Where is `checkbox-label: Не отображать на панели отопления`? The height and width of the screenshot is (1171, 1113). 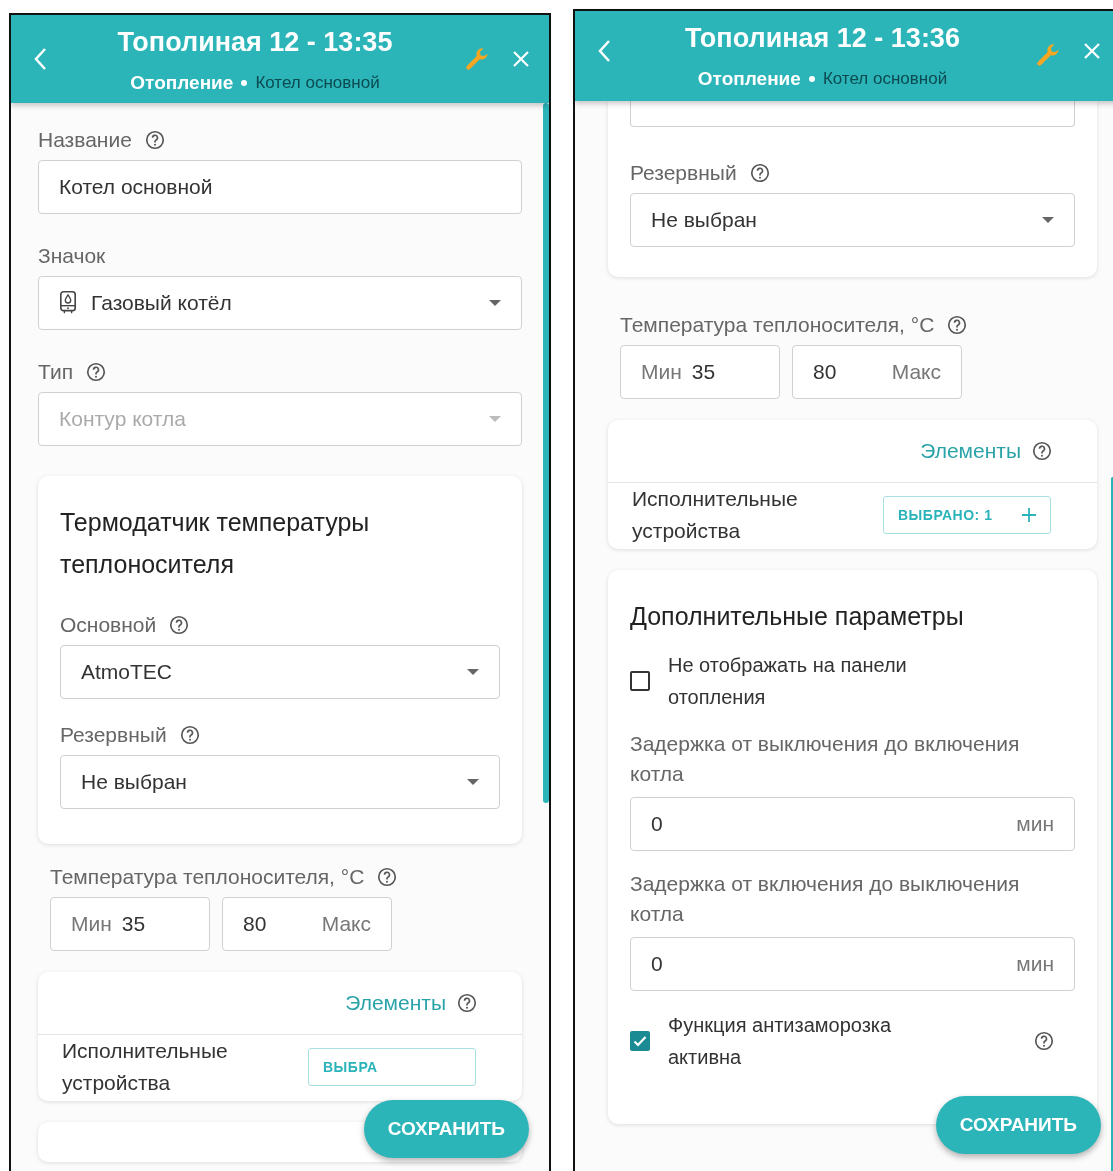 checkbox-label: Не отображать на панели отопления is located at coordinates (788, 681).